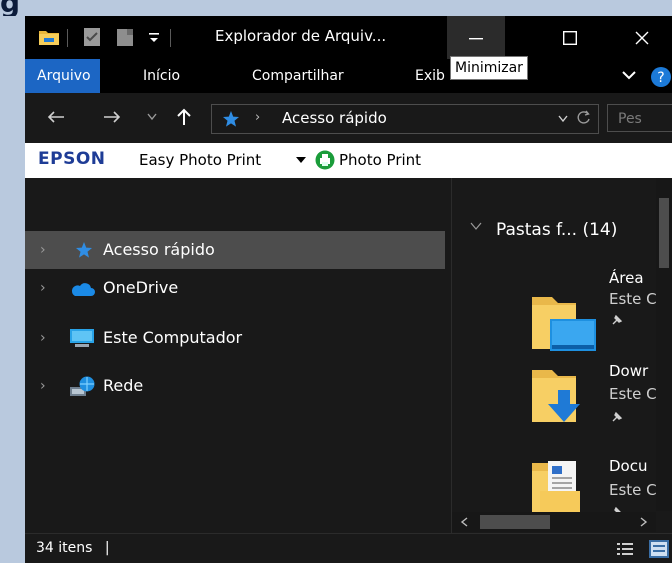 Image resolution: width=672 pixels, height=563 pixels. Describe the element at coordinates (464, 522) in the screenshot. I see `scroll-left-icon` at that location.